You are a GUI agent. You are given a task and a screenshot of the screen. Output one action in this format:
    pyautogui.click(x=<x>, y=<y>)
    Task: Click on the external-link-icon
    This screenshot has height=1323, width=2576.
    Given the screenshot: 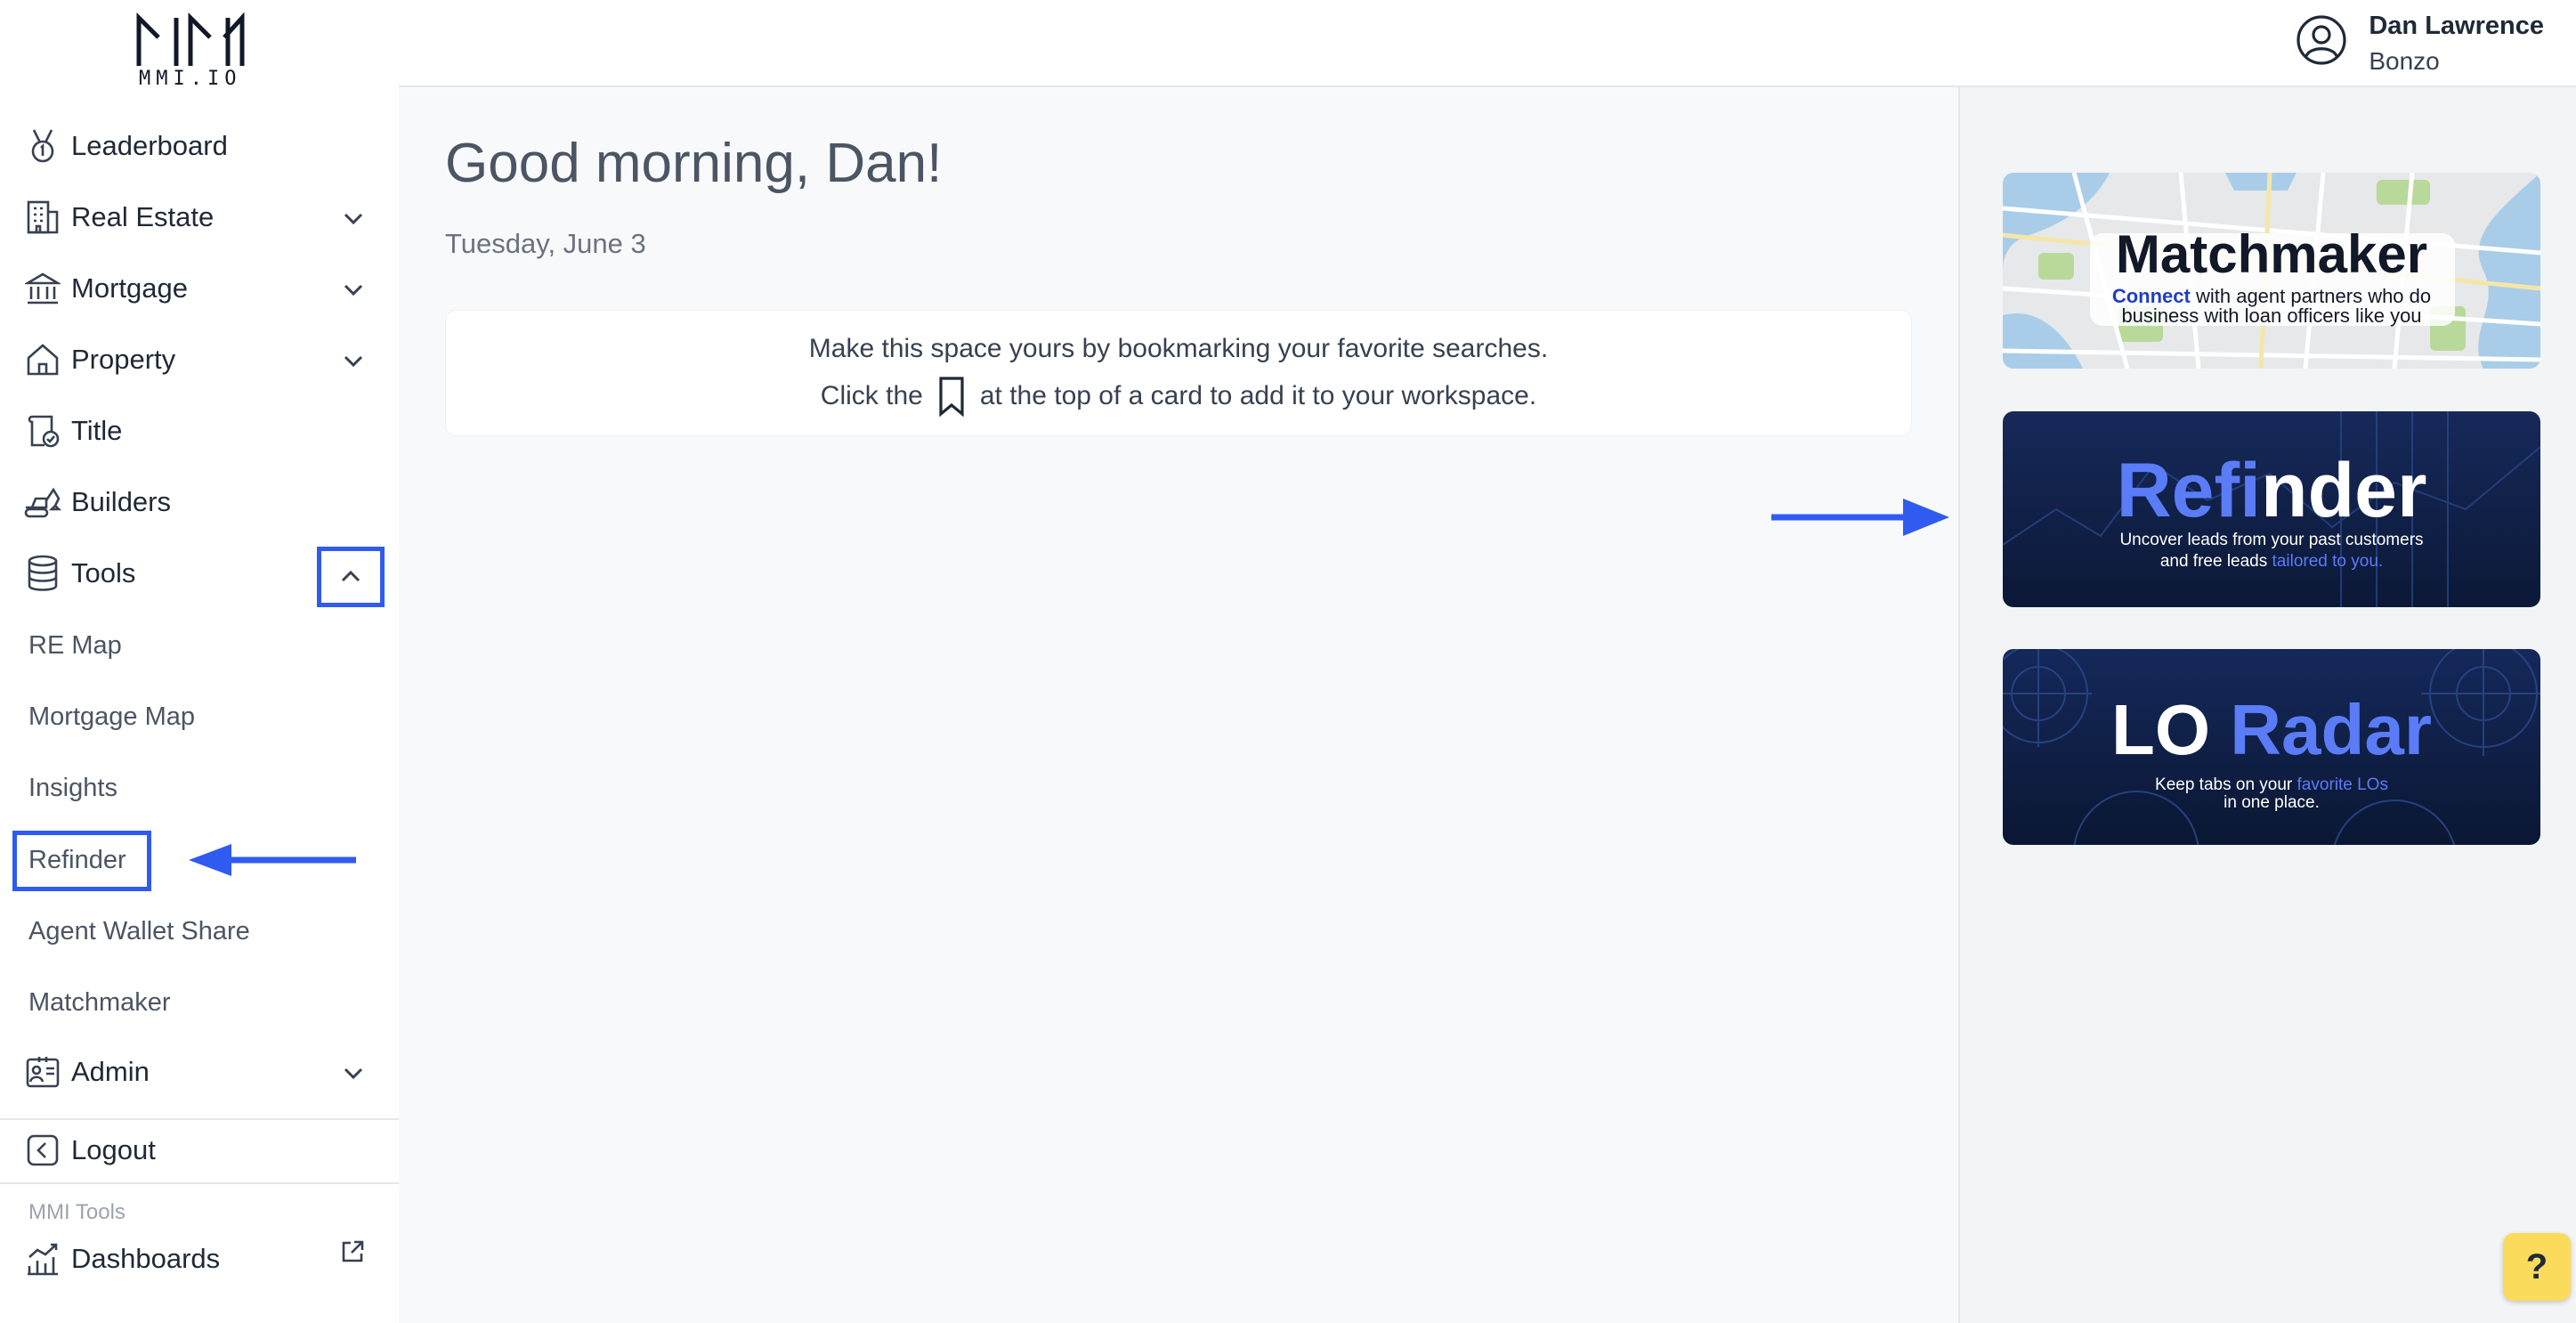 What is the action you would take?
    pyautogui.click(x=352, y=1252)
    